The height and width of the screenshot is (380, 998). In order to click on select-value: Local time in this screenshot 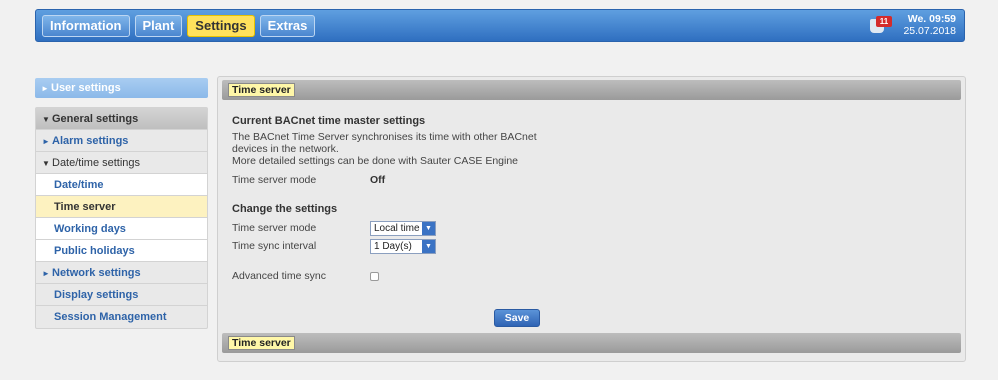, I will do `click(397, 228)`.